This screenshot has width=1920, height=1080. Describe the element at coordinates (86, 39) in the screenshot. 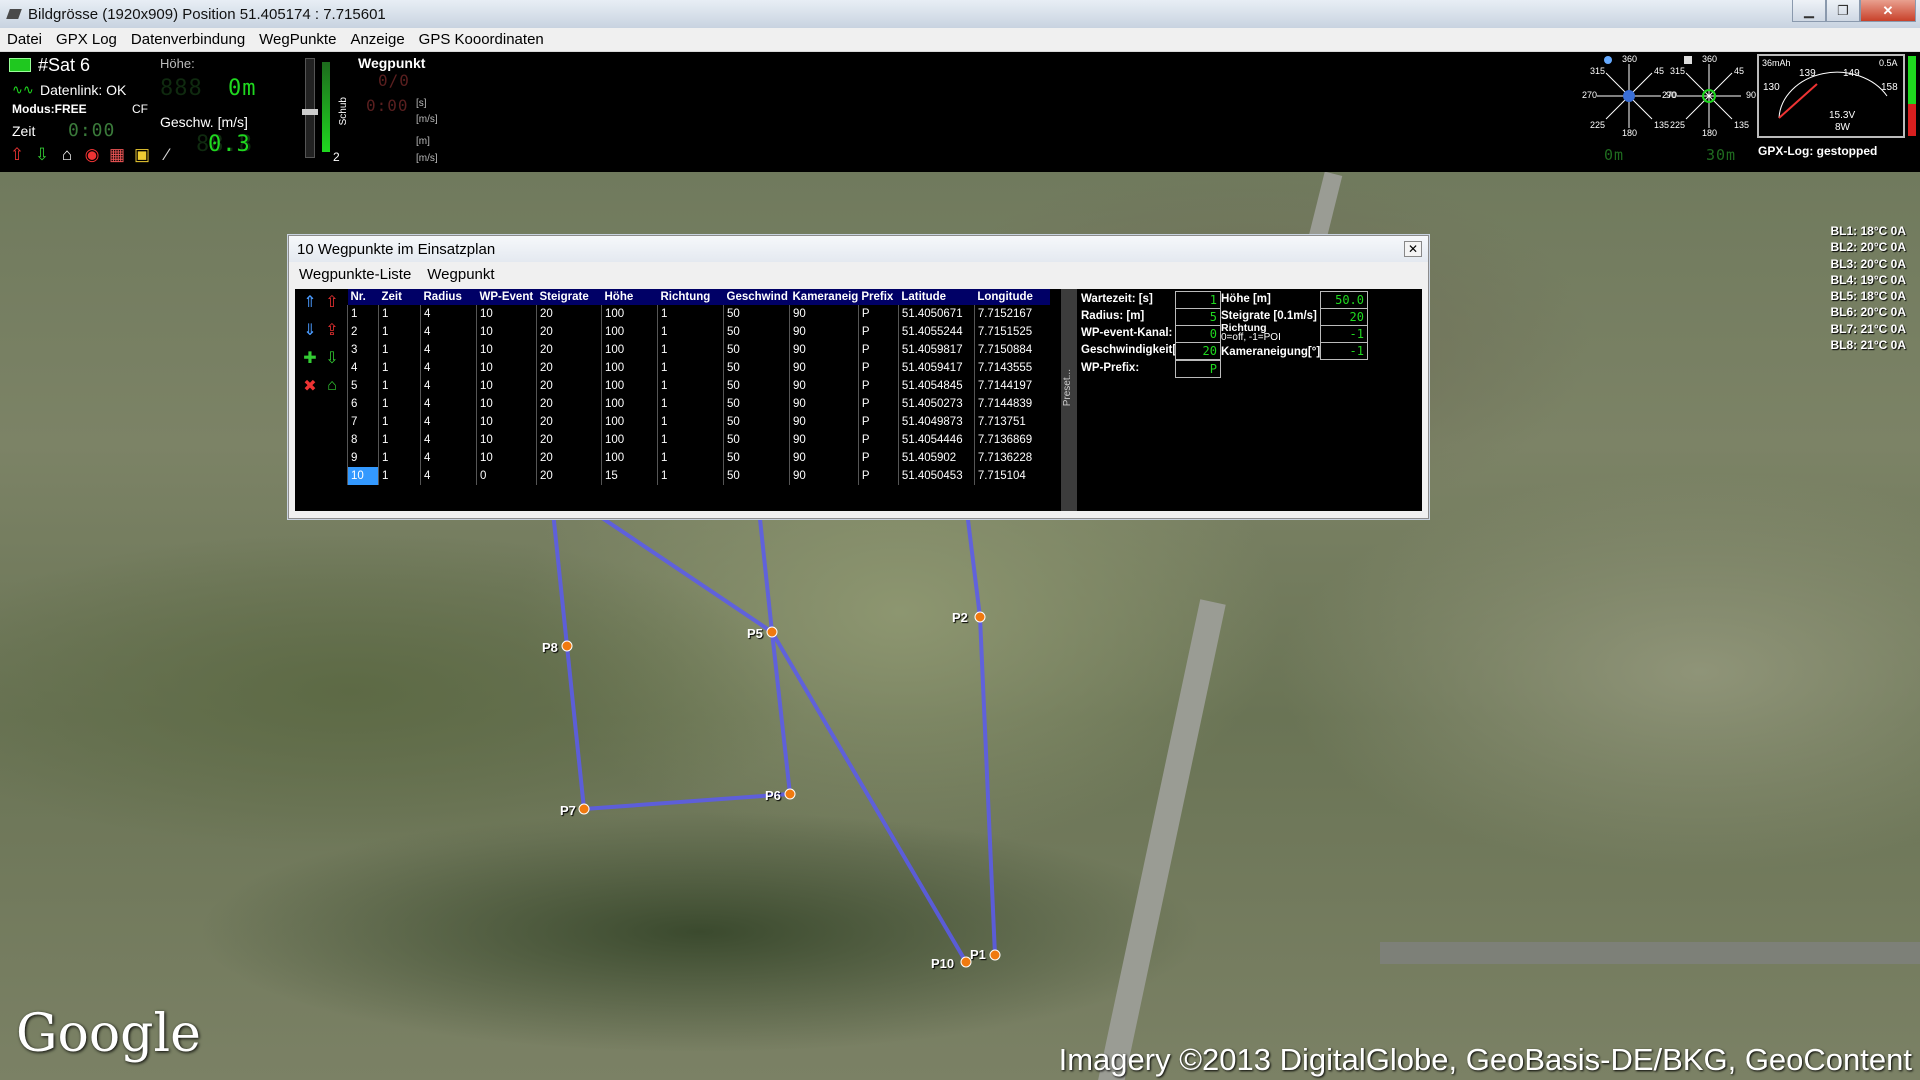

I see `menu-gpx-log: GPX Log` at that location.